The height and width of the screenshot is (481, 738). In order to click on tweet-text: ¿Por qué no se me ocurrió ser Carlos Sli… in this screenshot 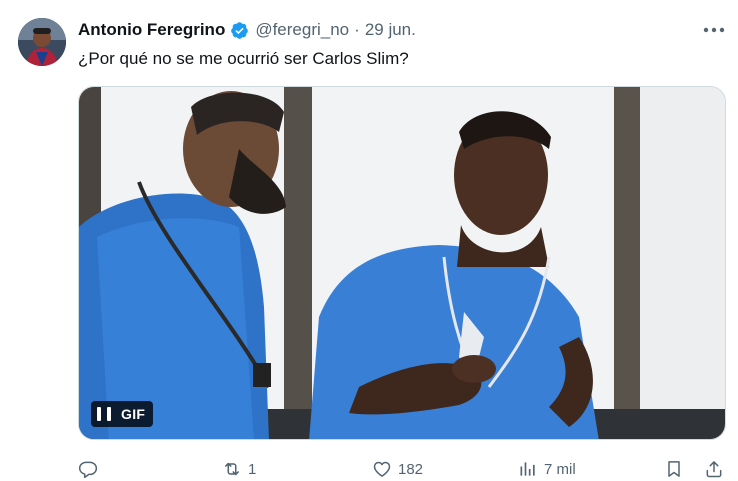, I will do `click(243, 58)`.